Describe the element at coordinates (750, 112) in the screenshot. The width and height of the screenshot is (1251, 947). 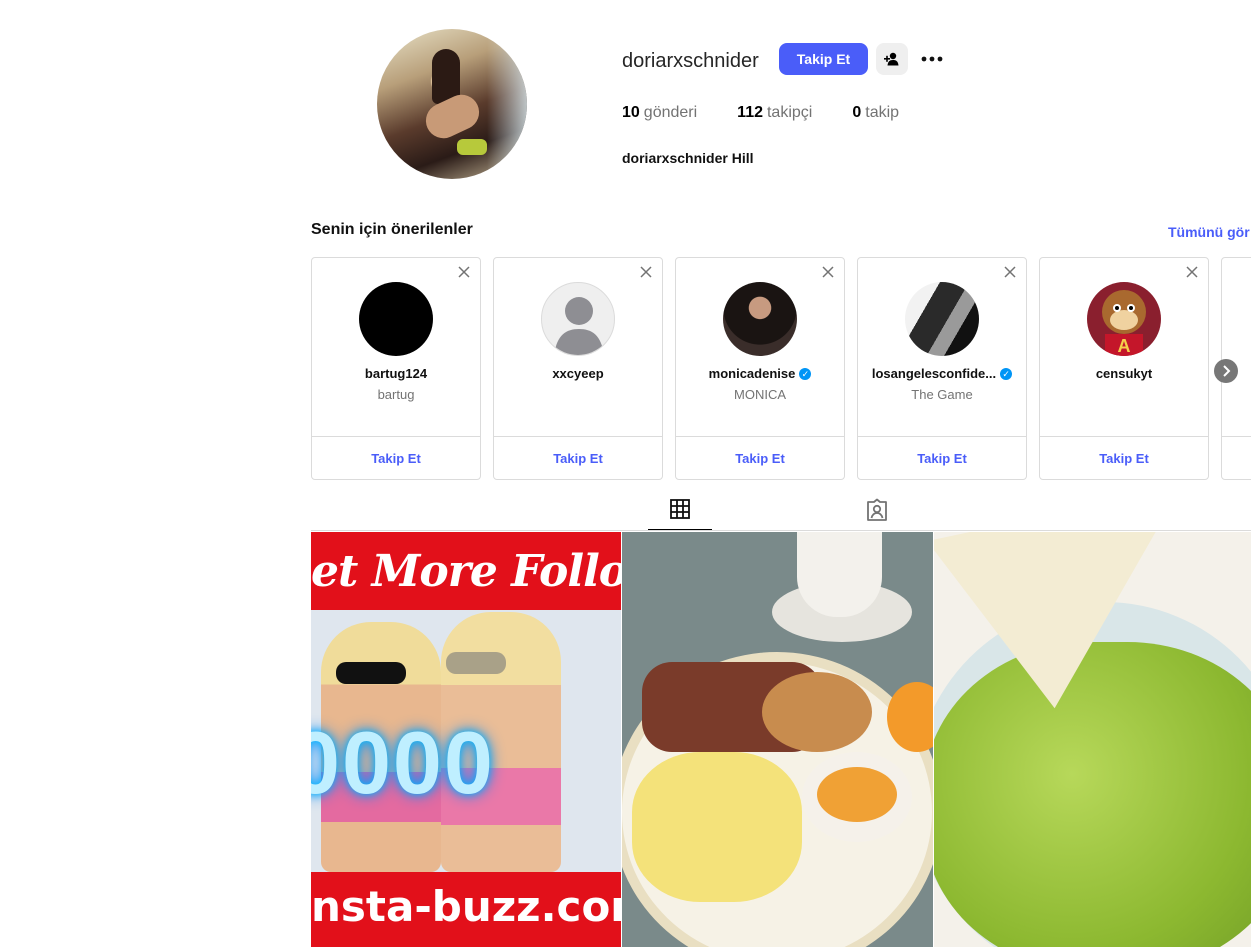
I see `stat-followers-count: 112` at that location.